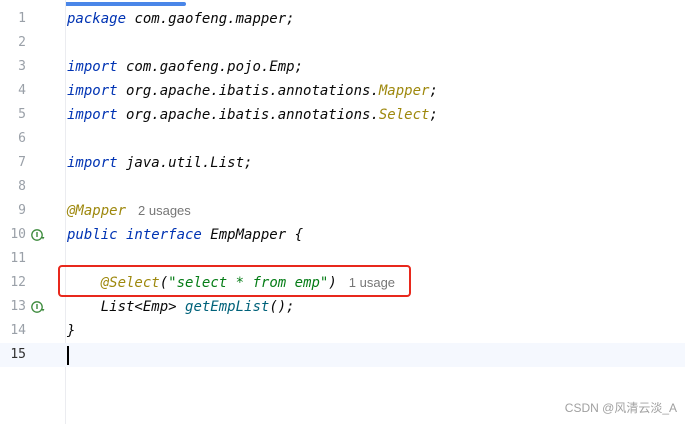 Image resolution: width=685 pixels, height=424 pixels. What do you see at coordinates (234, 281) in the screenshot?
I see `select-annotation-highlight-box` at bounding box center [234, 281].